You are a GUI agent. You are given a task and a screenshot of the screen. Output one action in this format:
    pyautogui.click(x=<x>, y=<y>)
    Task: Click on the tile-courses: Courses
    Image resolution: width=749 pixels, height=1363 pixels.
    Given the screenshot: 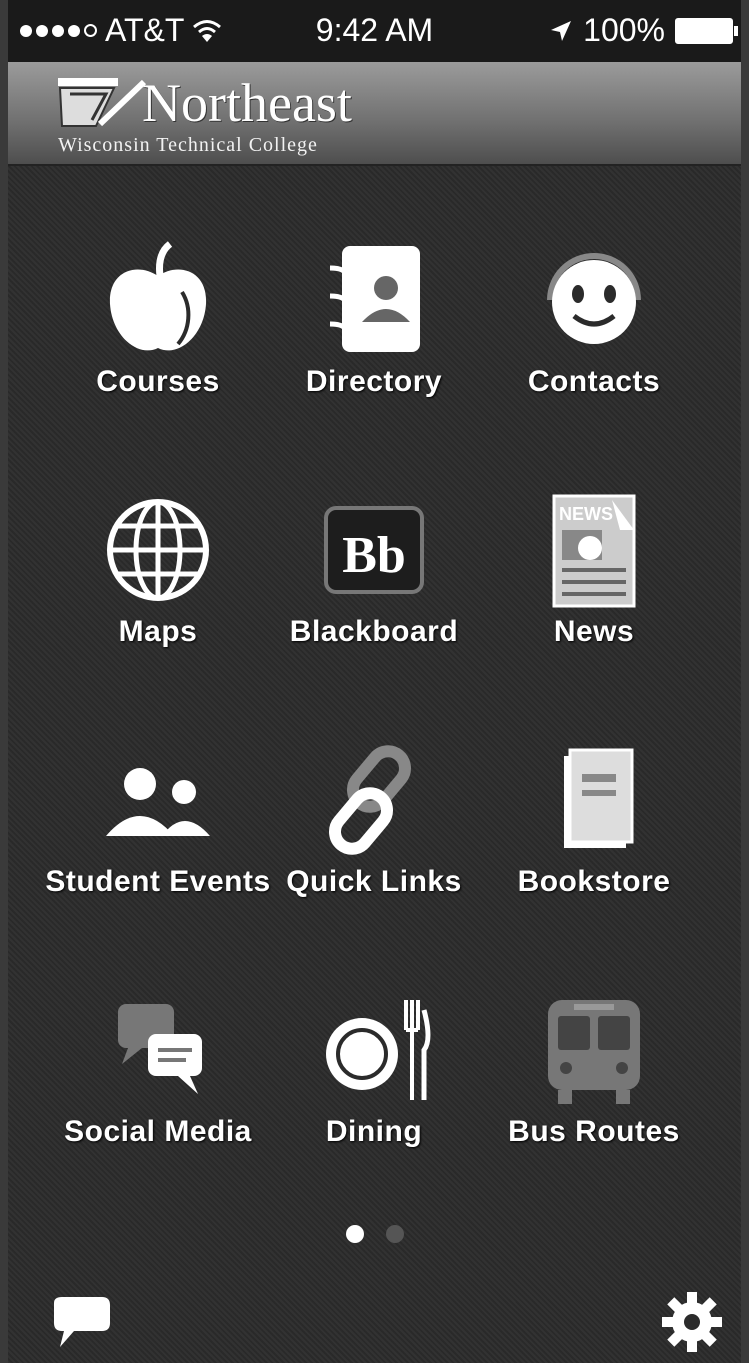 What is the action you would take?
    pyautogui.click(x=158, y=310)
    